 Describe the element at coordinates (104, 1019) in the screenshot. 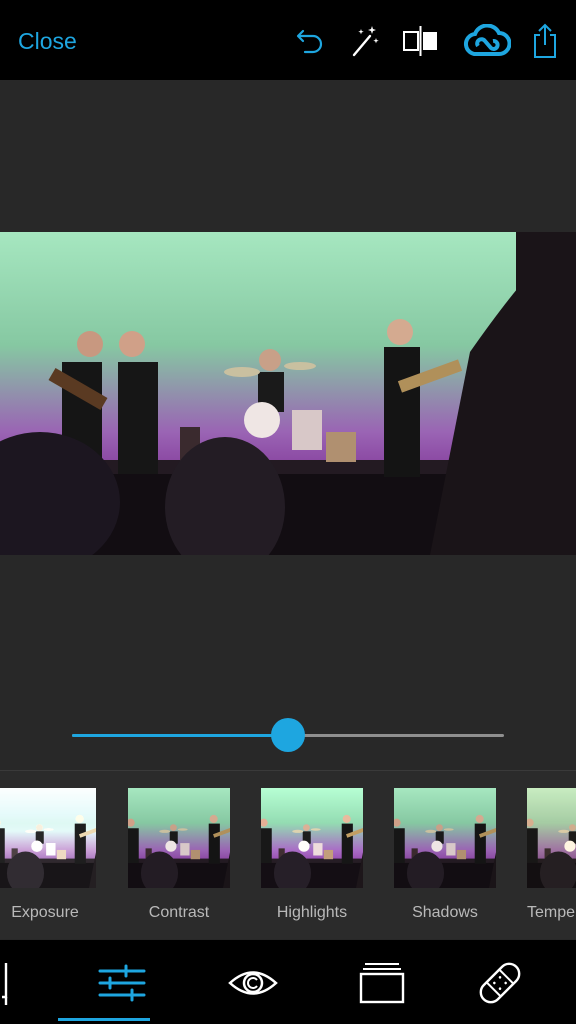

I see `active-tool-indicator` at that location.